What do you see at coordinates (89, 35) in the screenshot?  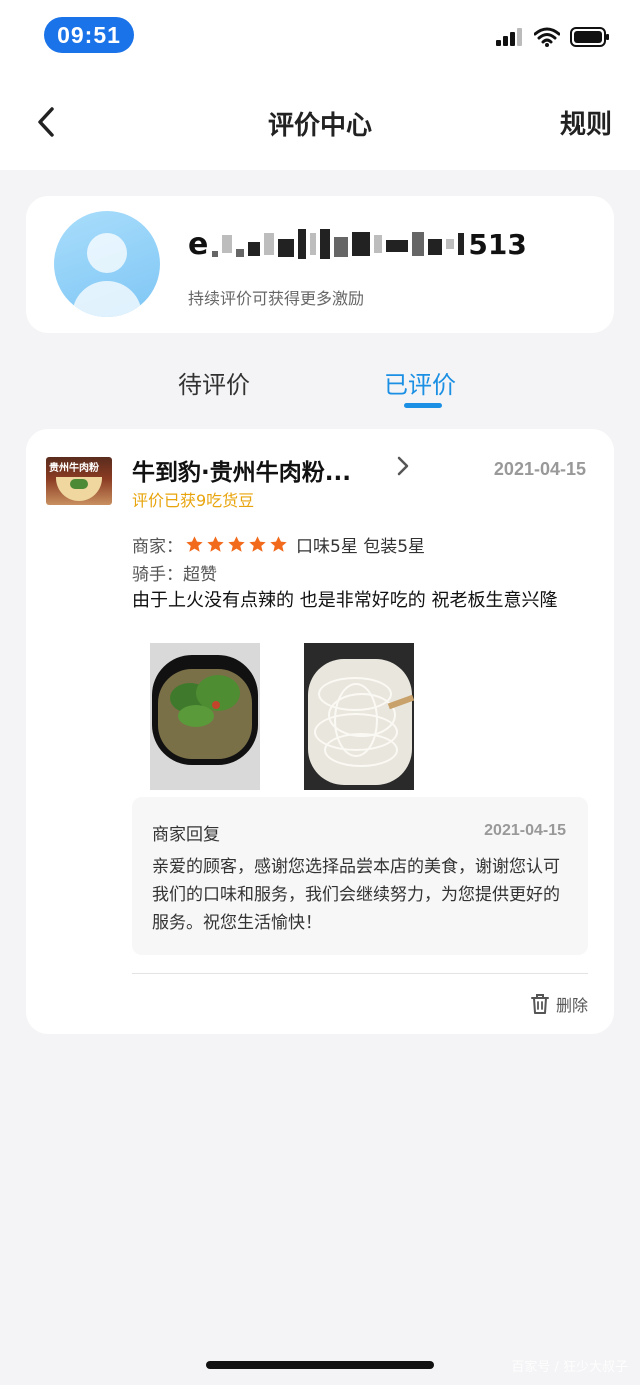 I see `status-time: 09:51` at bounding box center [89, 35].